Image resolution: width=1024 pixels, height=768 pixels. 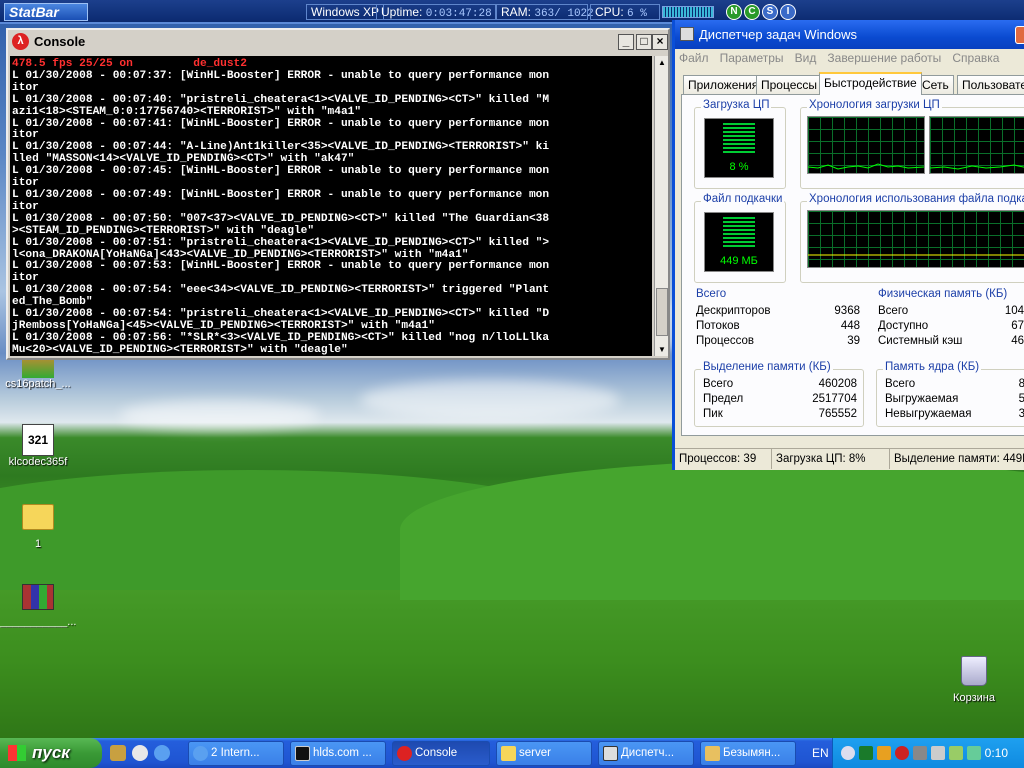 I want to click on menu-file: Файл, so click(x=694, y=58).